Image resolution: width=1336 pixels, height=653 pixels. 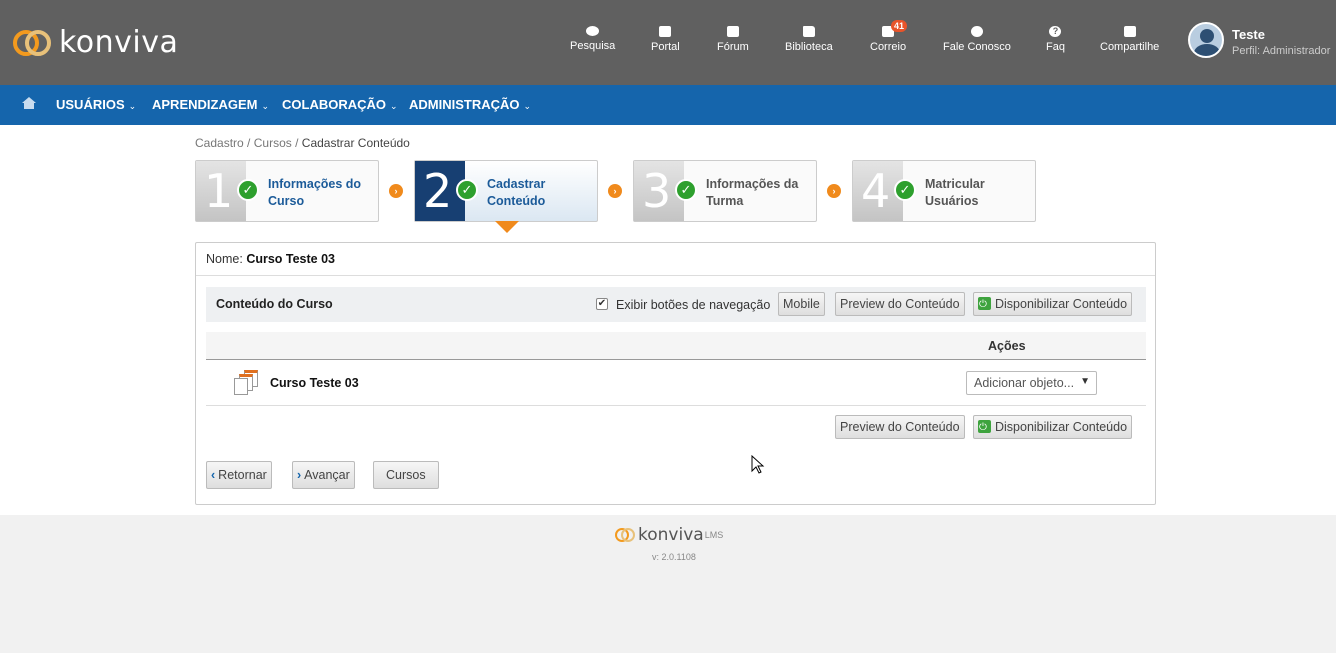 What do you see at coordinates (438, 191) in the screenshot?
I see `step-number: 2` at bounding box center [438, 191].